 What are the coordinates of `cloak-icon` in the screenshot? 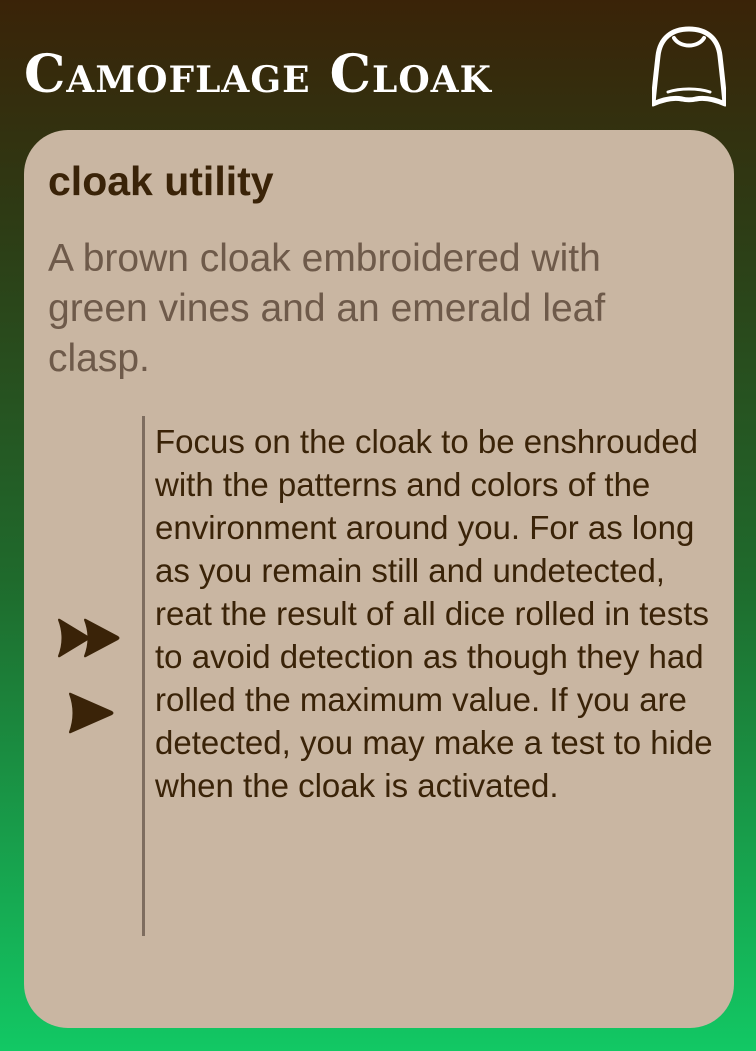 It's located at (689, 66).